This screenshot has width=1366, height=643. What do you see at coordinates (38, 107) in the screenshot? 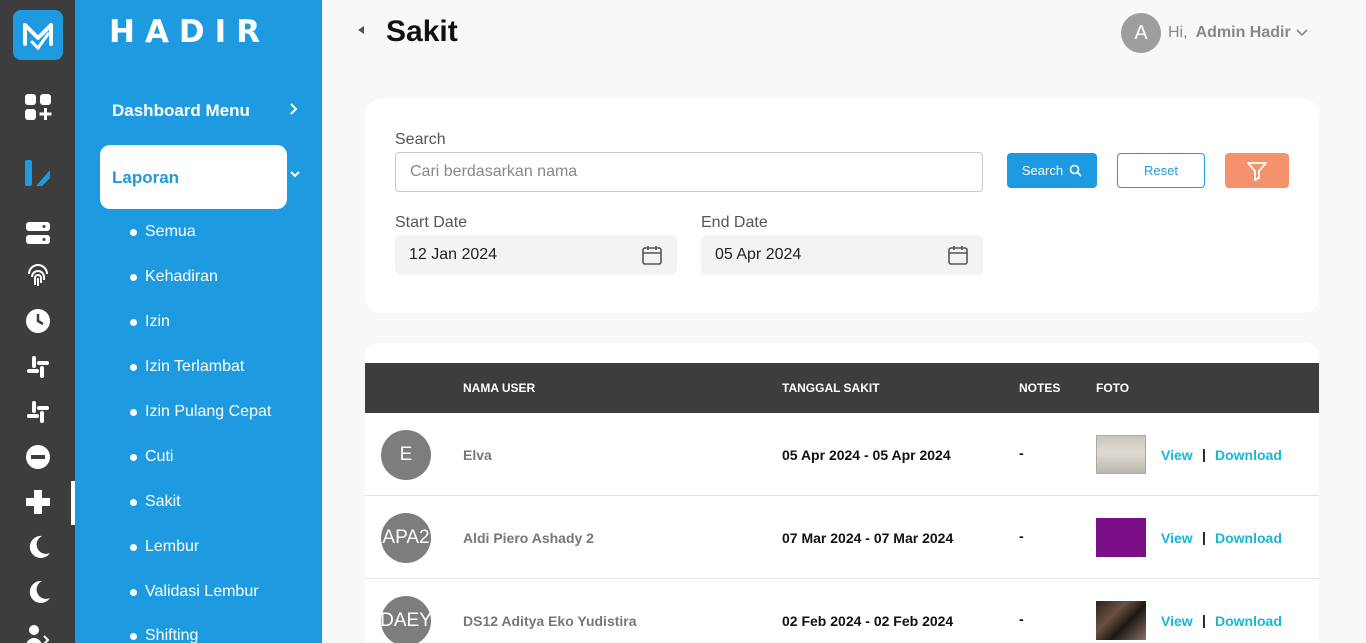
I see `dashboard-grid-icon` at bounding box center [38, 107].